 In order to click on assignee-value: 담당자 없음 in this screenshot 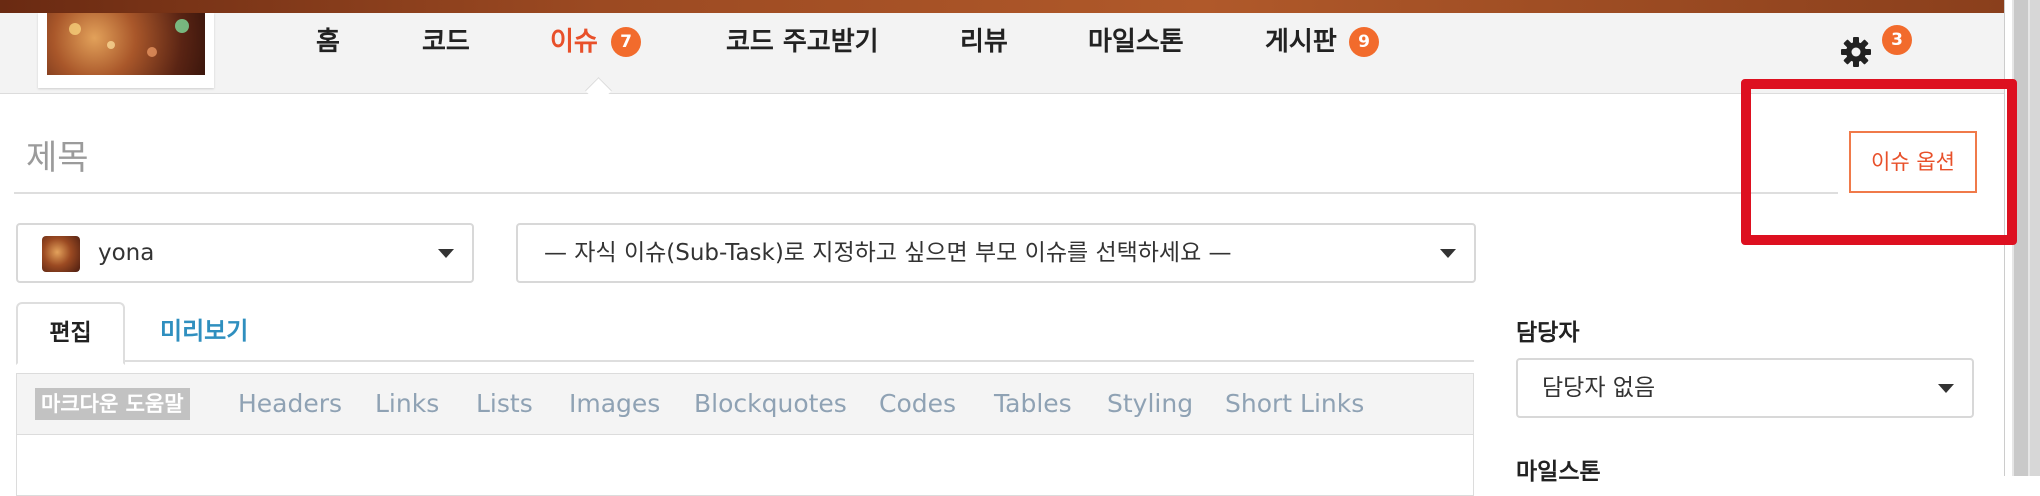, I will do `click(1599, 388)`.